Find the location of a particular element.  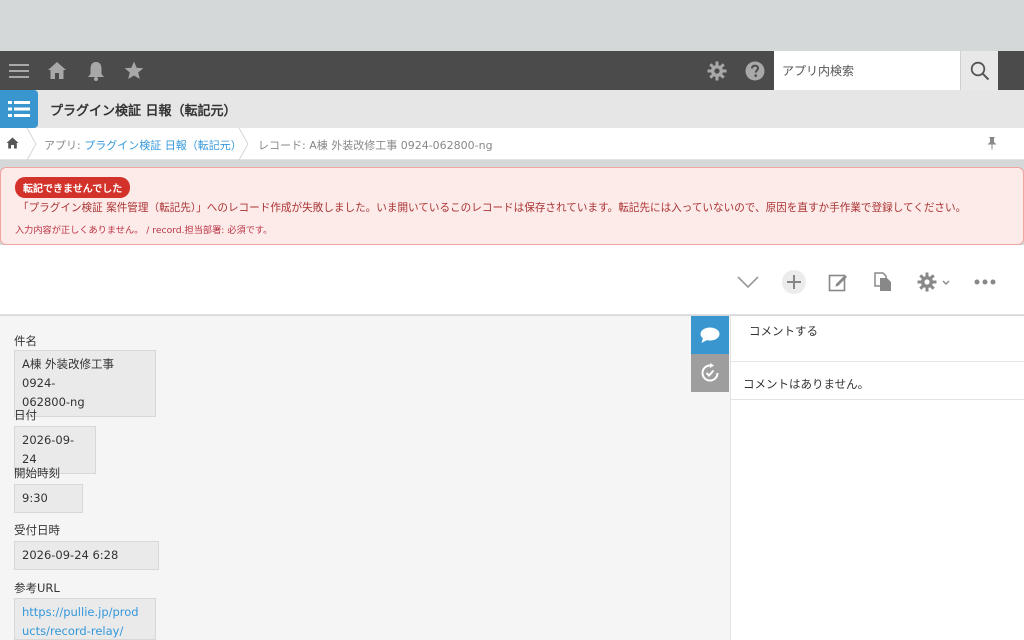

field-value-start-time: 9:30 is located at coordinates (48, 498).